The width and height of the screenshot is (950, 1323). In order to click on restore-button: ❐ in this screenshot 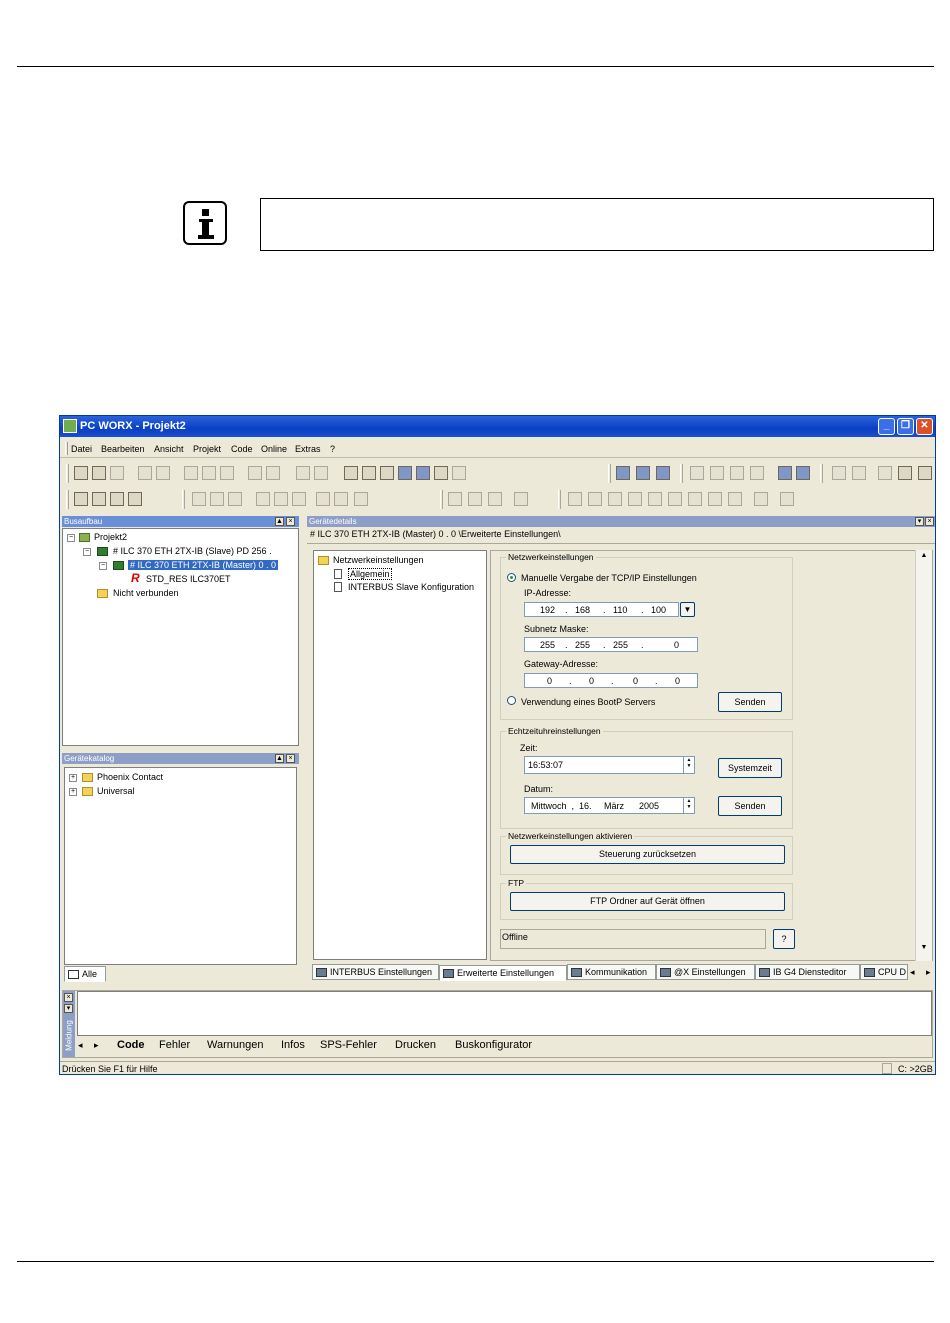, I will do `click(905, 426)`.